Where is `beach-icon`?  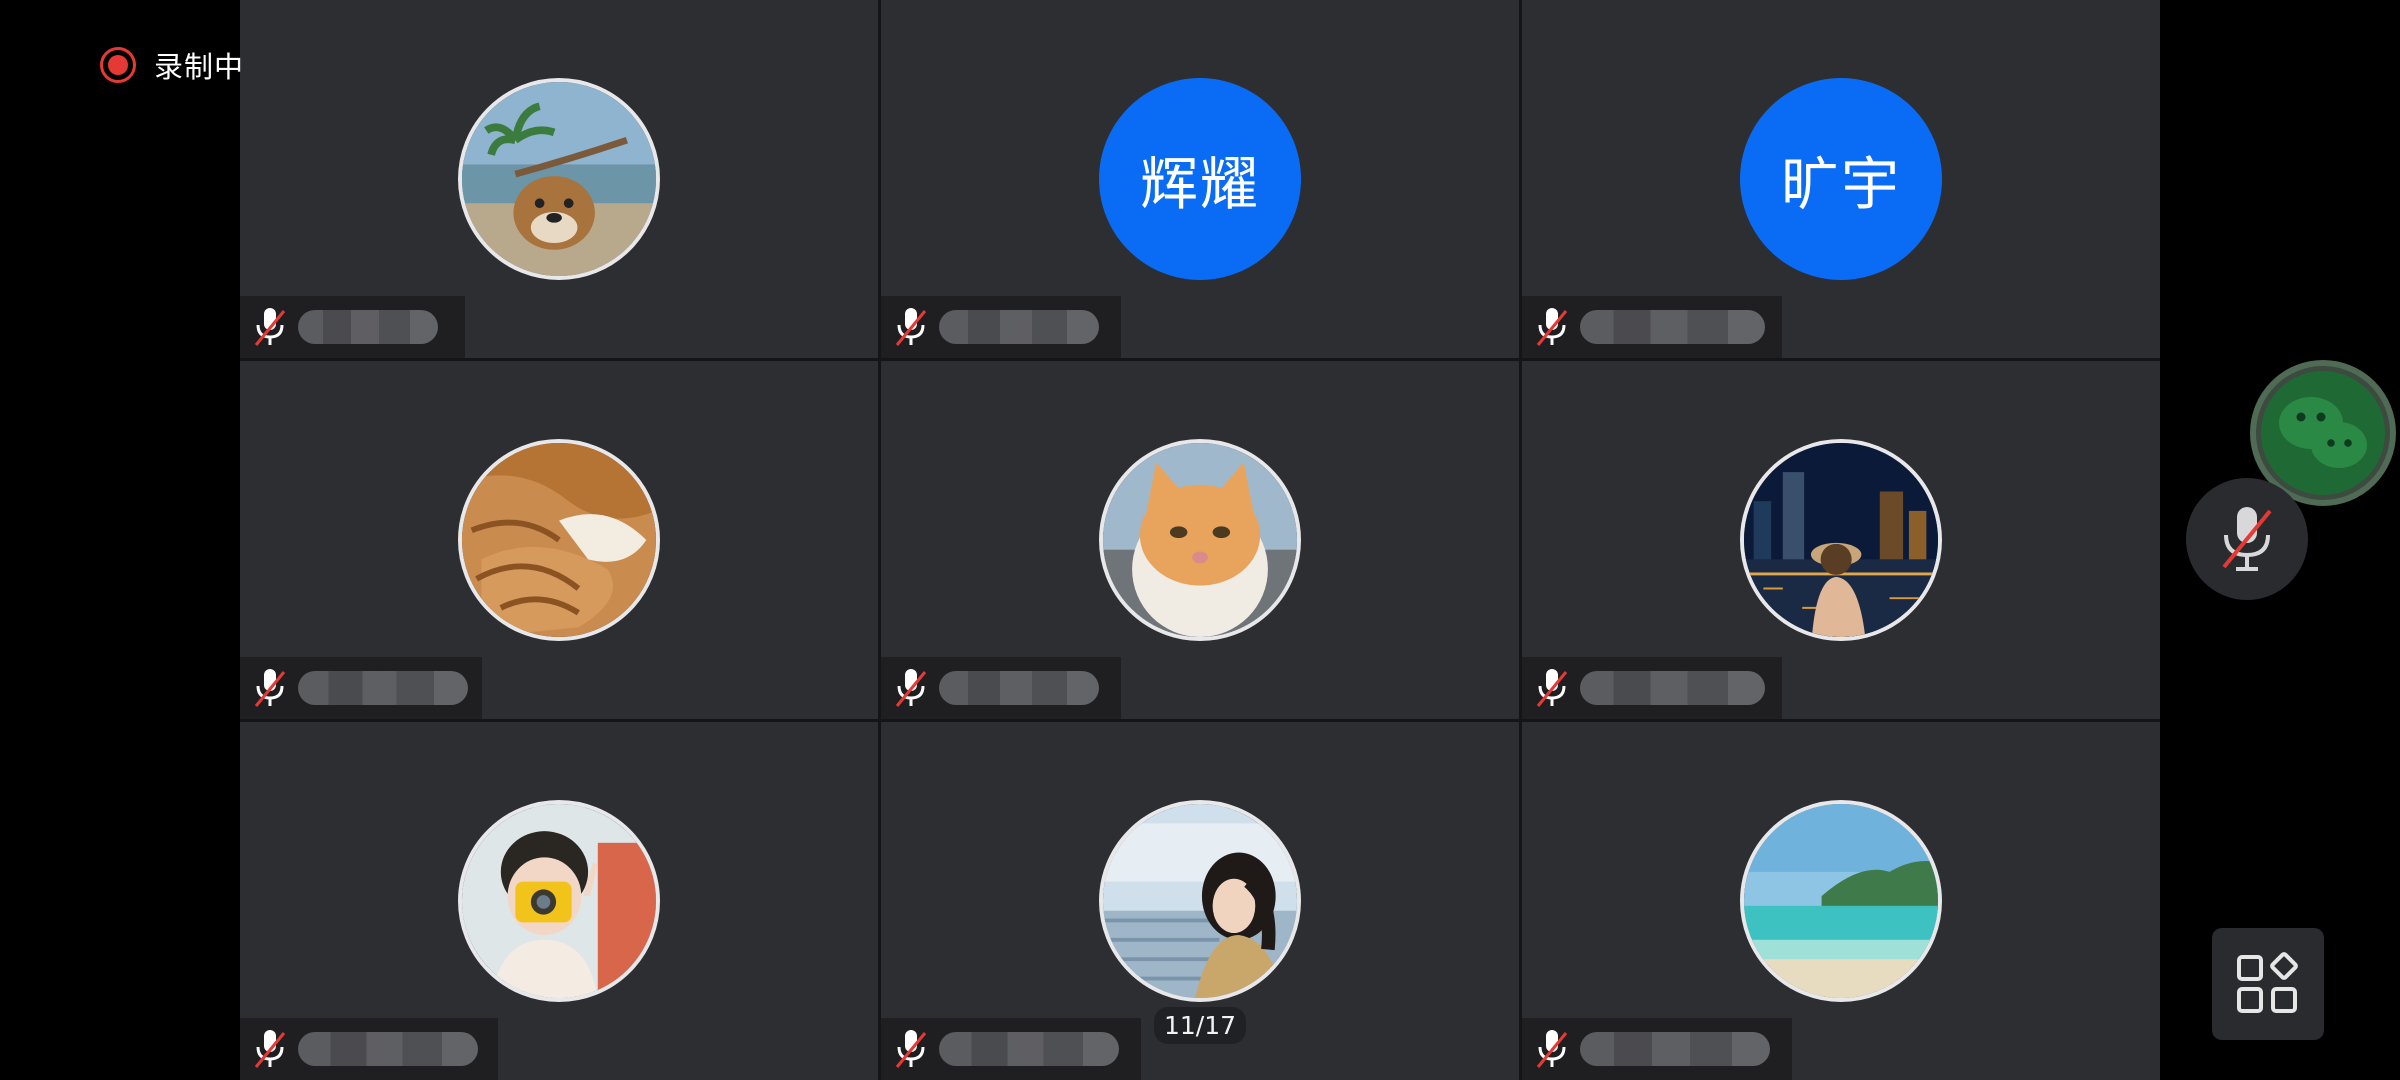 beach-icon is located at coordinates (1841, 901).